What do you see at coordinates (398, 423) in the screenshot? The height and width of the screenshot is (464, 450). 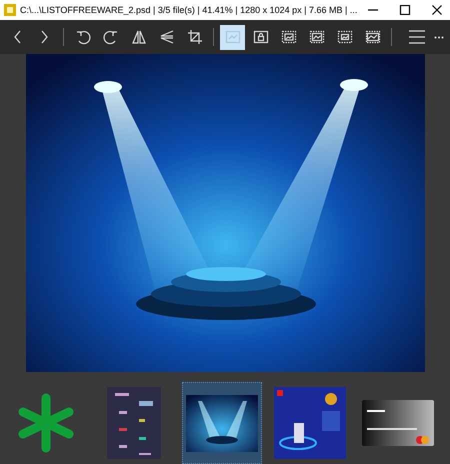 I see `credit-card-thumbnail` at bounding box center [398, 423].